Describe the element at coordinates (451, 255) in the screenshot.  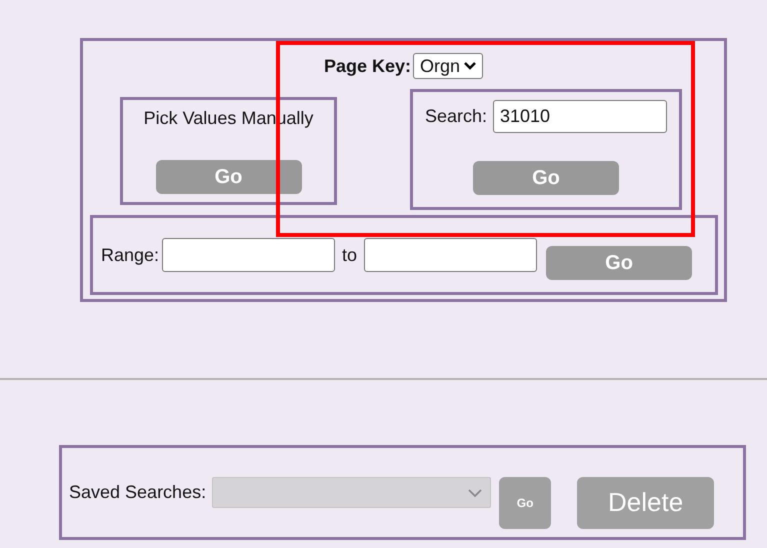
I see `range-end-field` at that location.